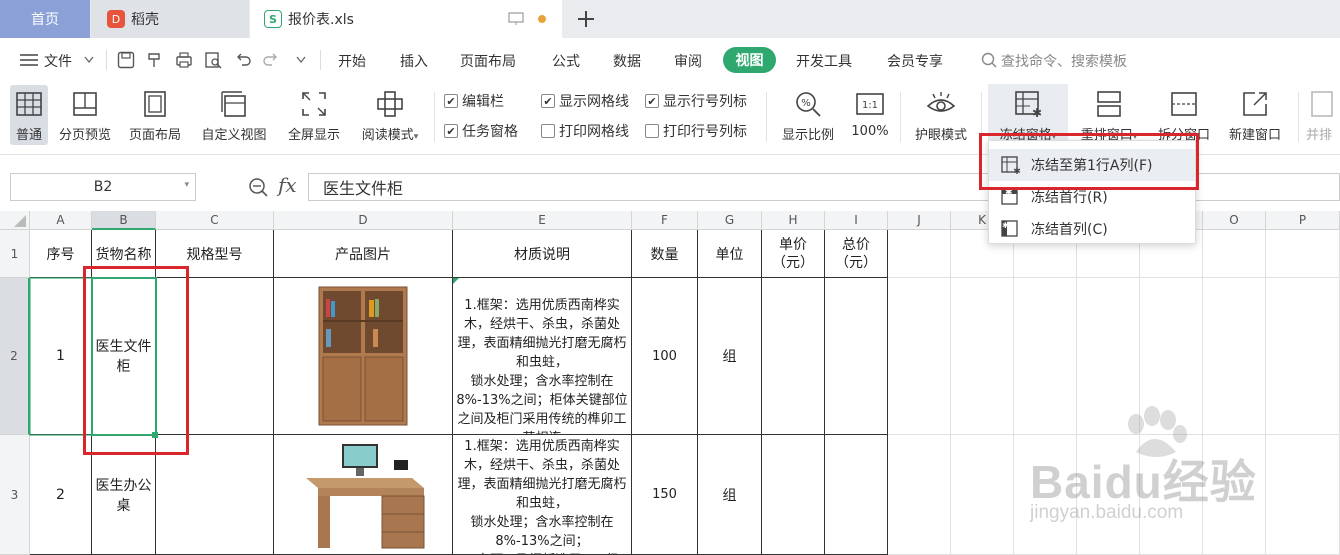 Image resolution: width=1340 pixels, height=555 pixels. I want to click on save-icon, so click(126, 60).